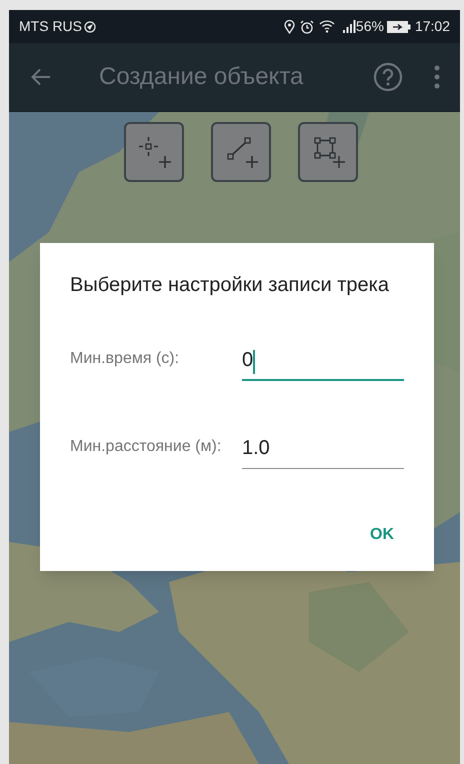 The width and height of the screenshot is (464, 764). I want to click on ok-button: OK, so click(382, 535).